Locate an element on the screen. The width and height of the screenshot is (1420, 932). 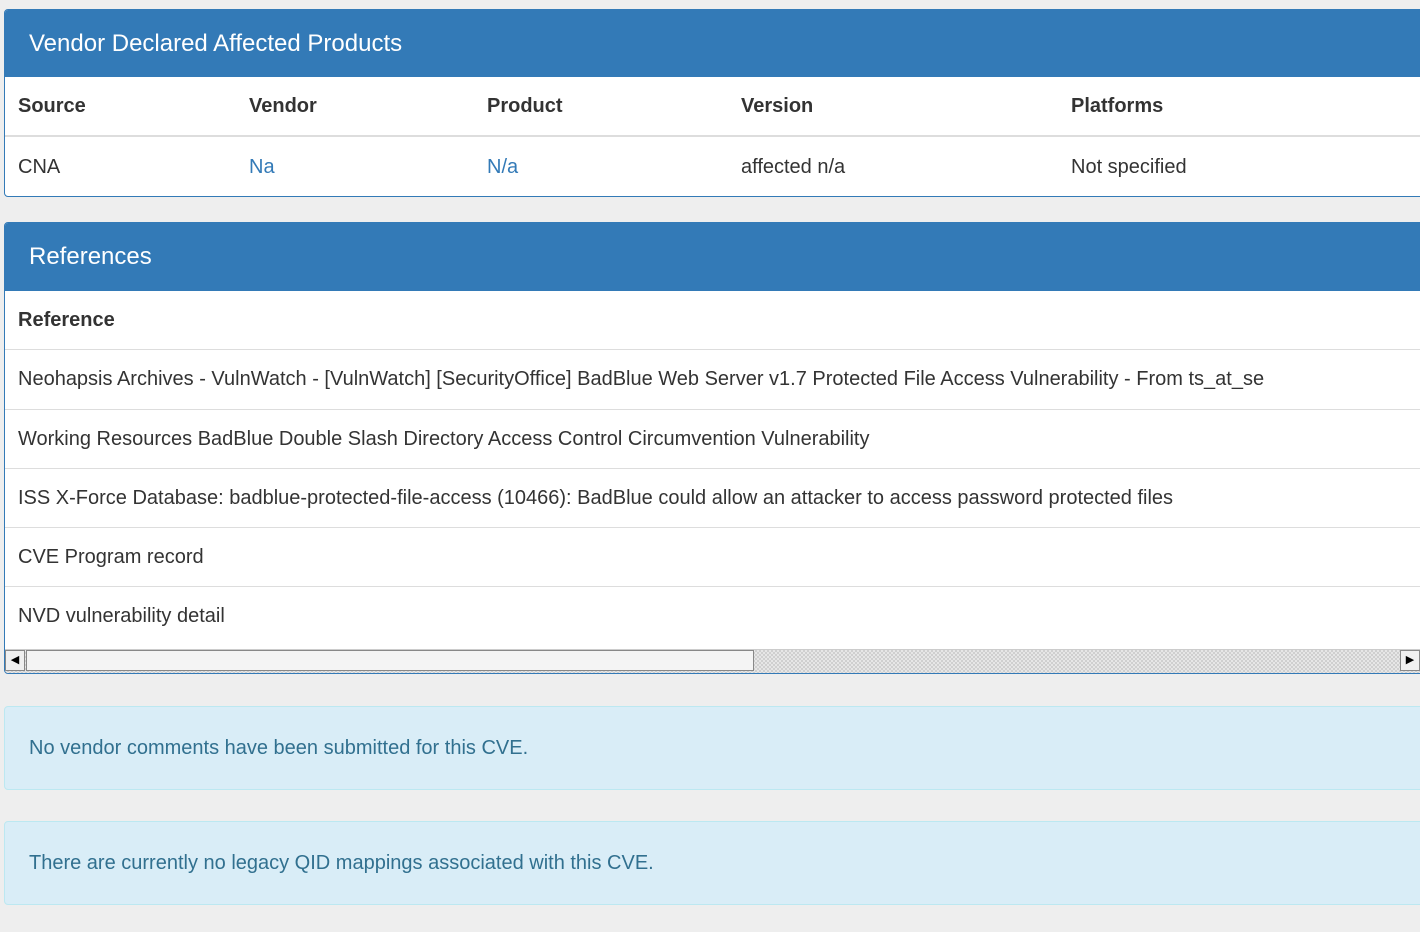
column-header-version: Version is located at coordinates (777, 105).